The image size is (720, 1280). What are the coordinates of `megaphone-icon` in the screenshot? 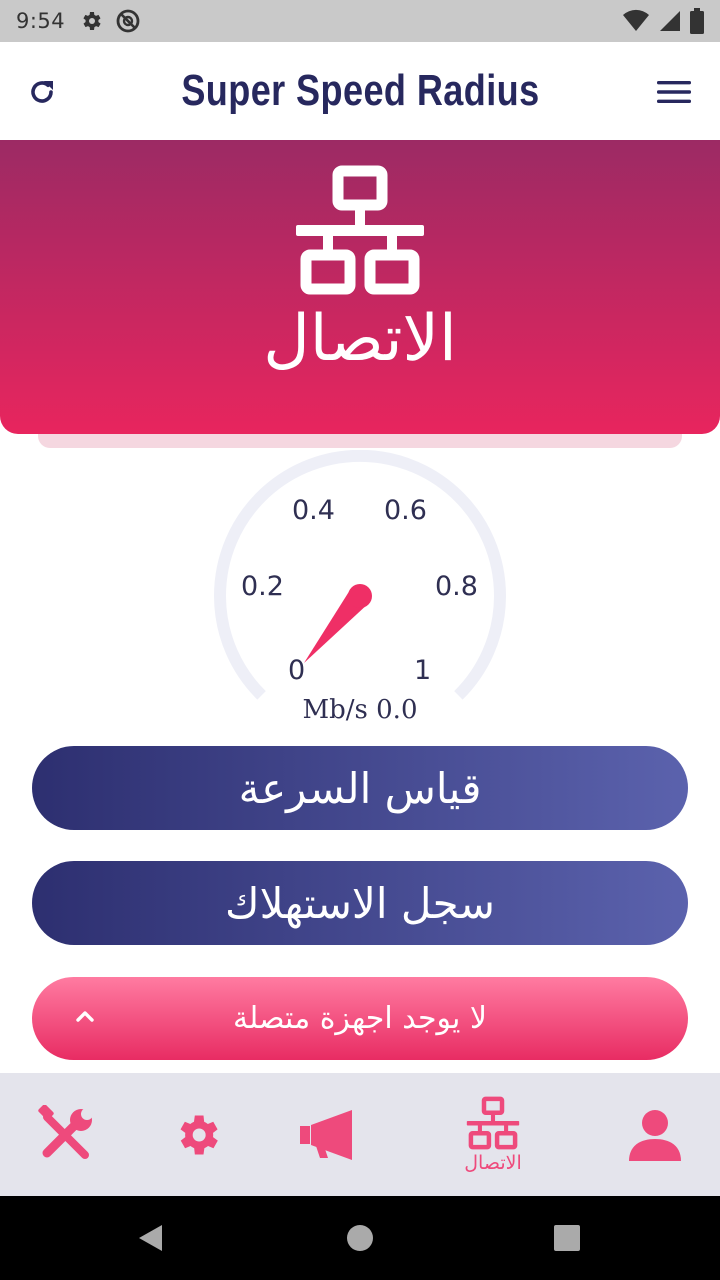 It's located at (326, 1134).